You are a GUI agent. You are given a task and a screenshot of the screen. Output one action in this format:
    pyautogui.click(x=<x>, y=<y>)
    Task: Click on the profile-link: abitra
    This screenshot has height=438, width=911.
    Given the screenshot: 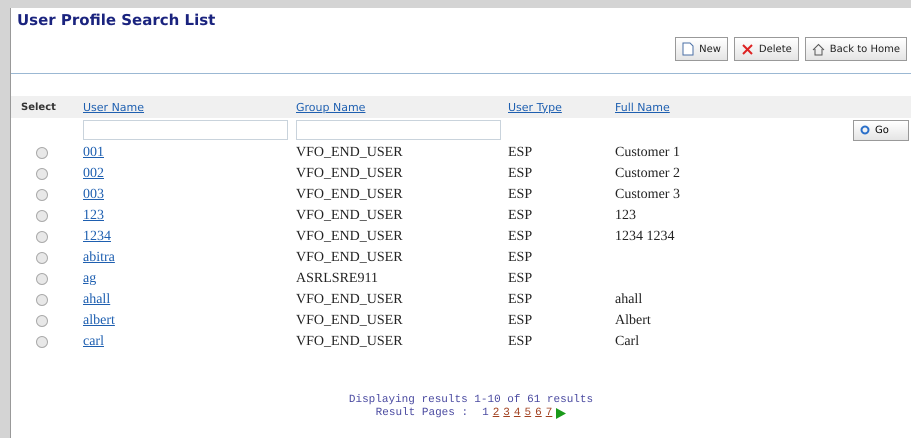 What is the action you would take?
    pyautogui.click(x=99, y=258)
    